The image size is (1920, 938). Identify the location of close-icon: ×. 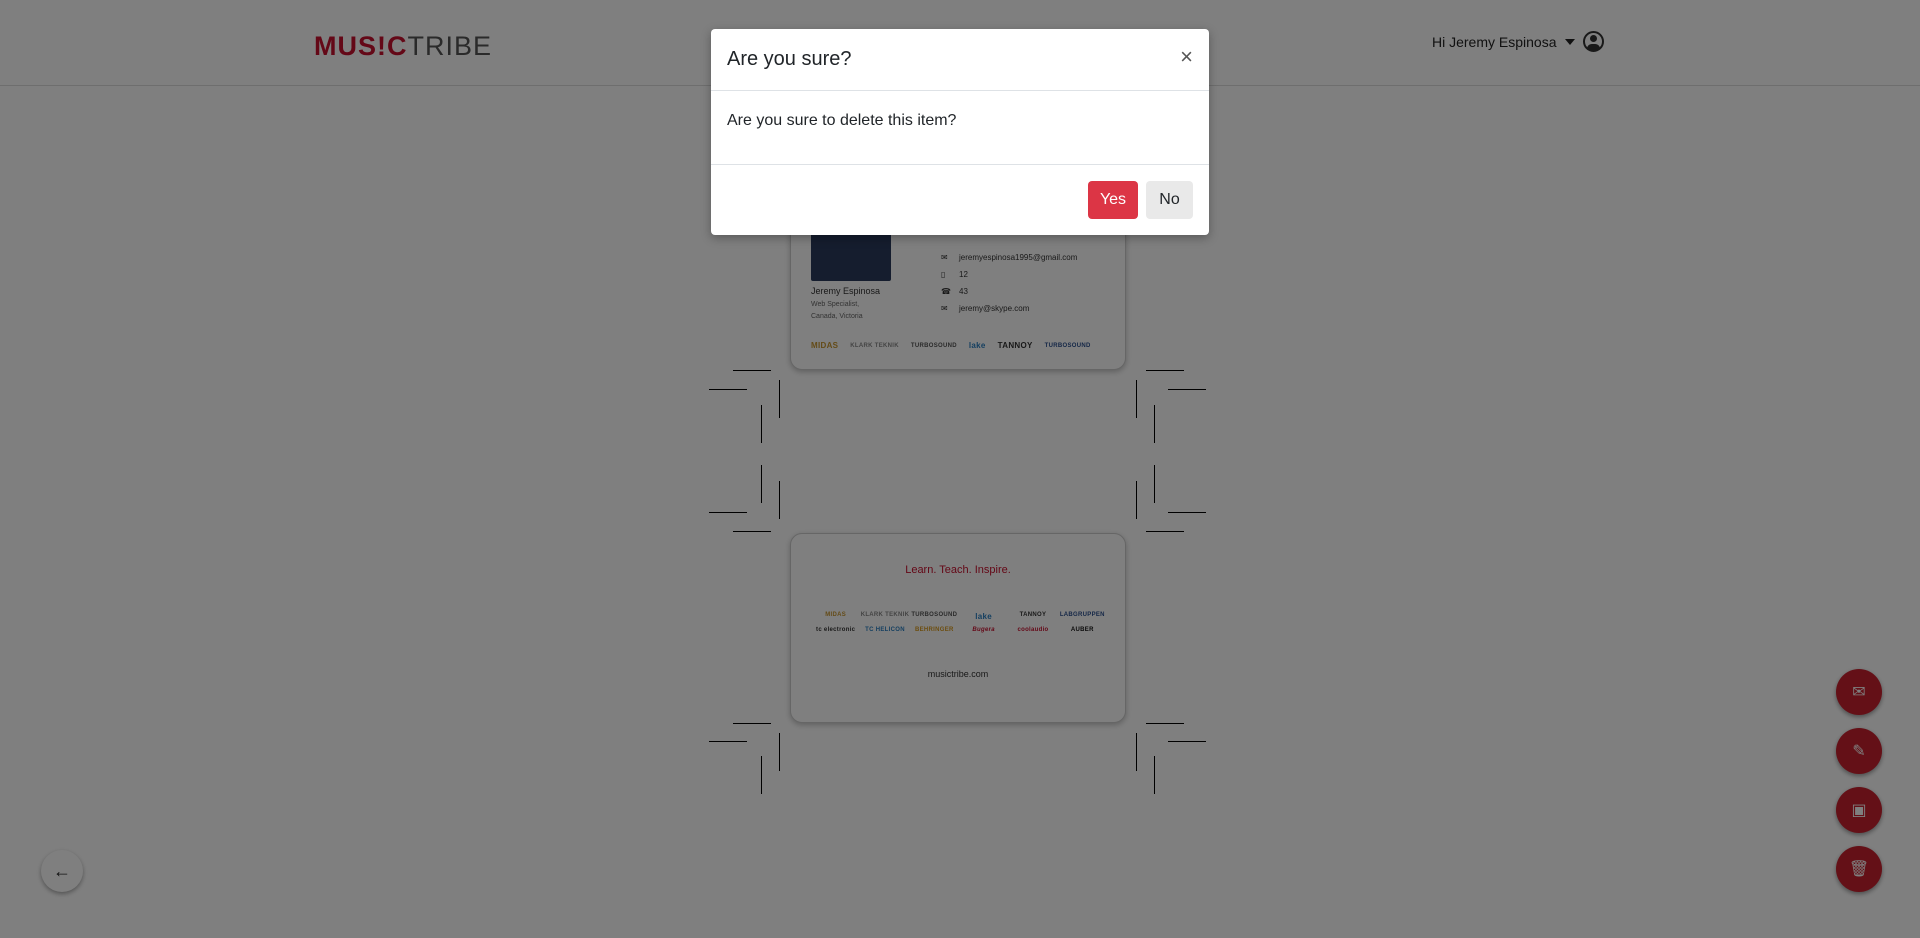
(1186, 57).